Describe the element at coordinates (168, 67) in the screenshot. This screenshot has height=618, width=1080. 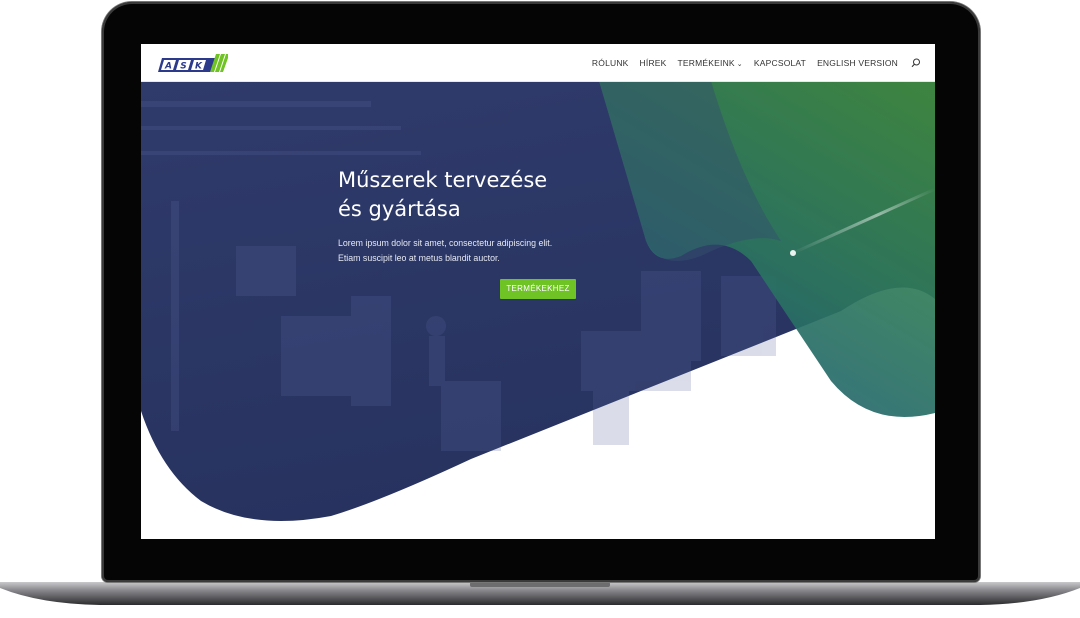
I see `svg-text: A` at that location.